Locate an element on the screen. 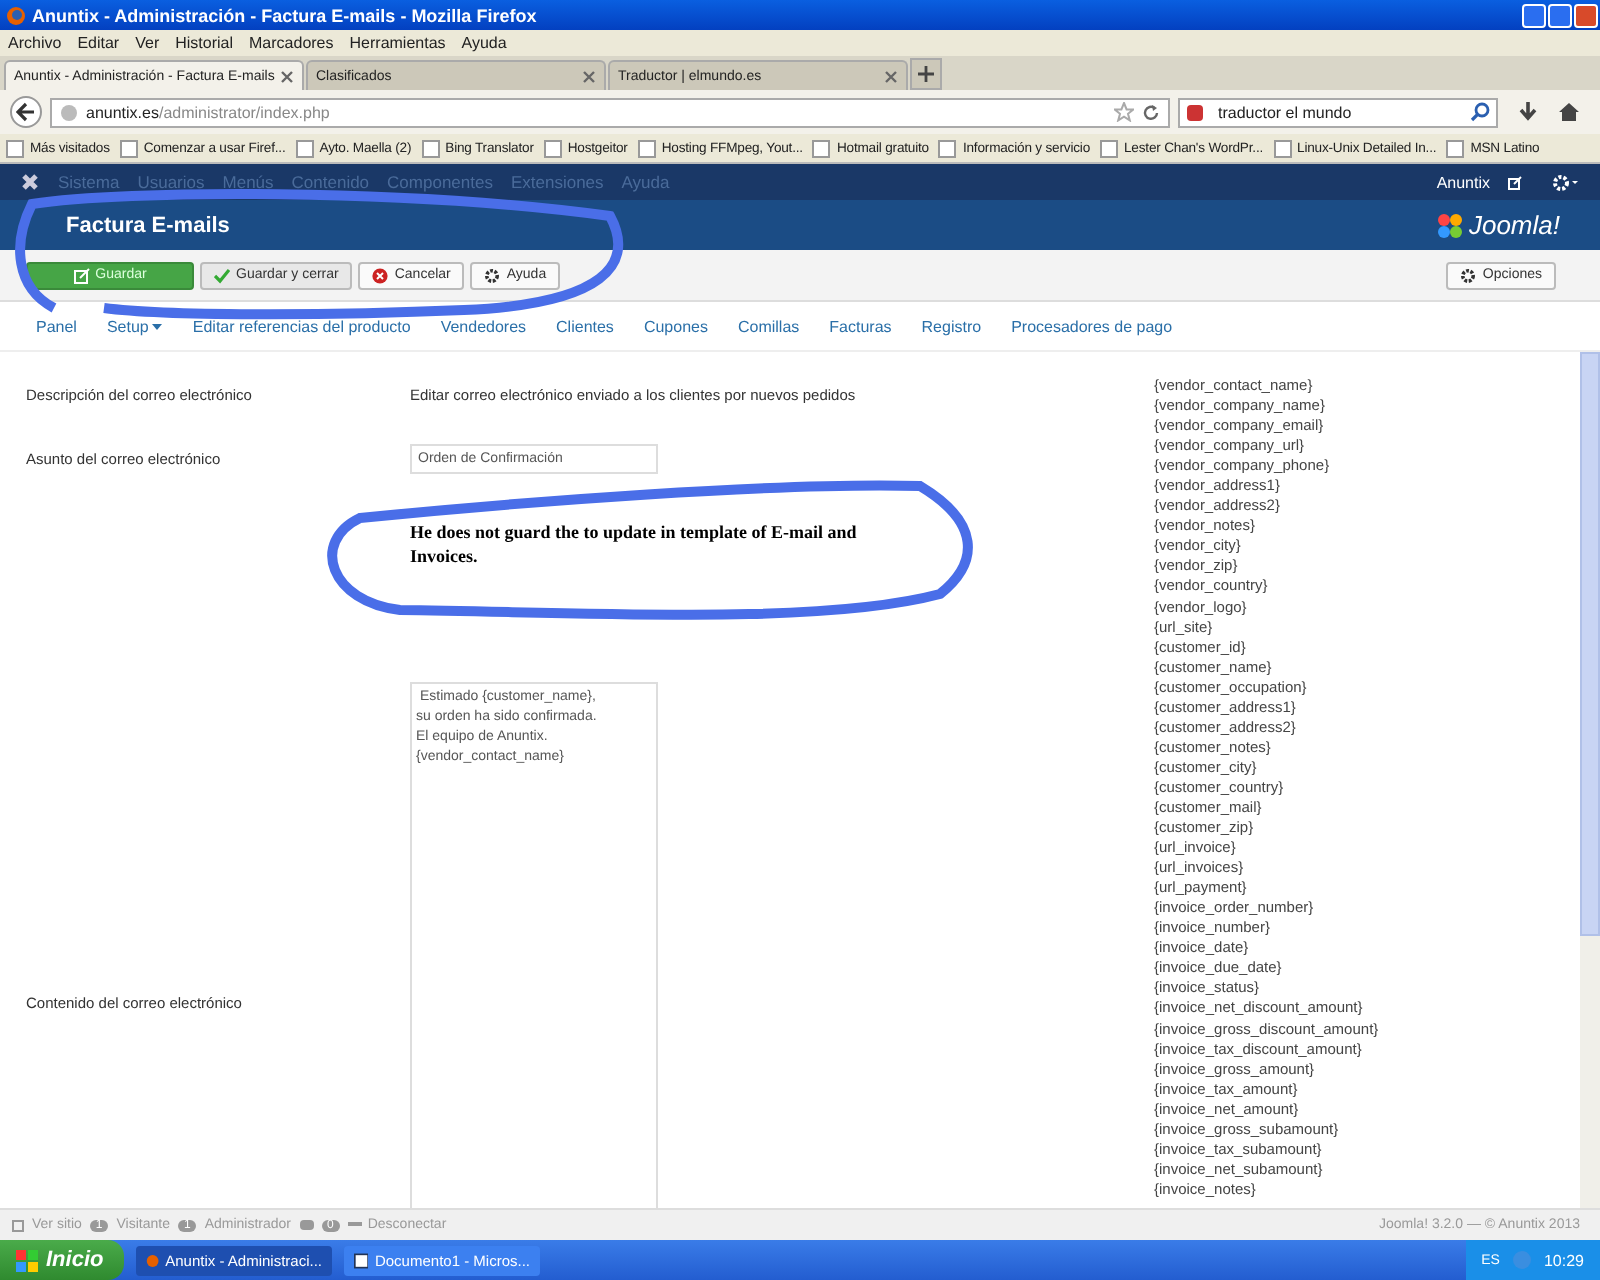 This screenshot has width=1600, height=1280. home-icon is located at coordinates (1569, 112).